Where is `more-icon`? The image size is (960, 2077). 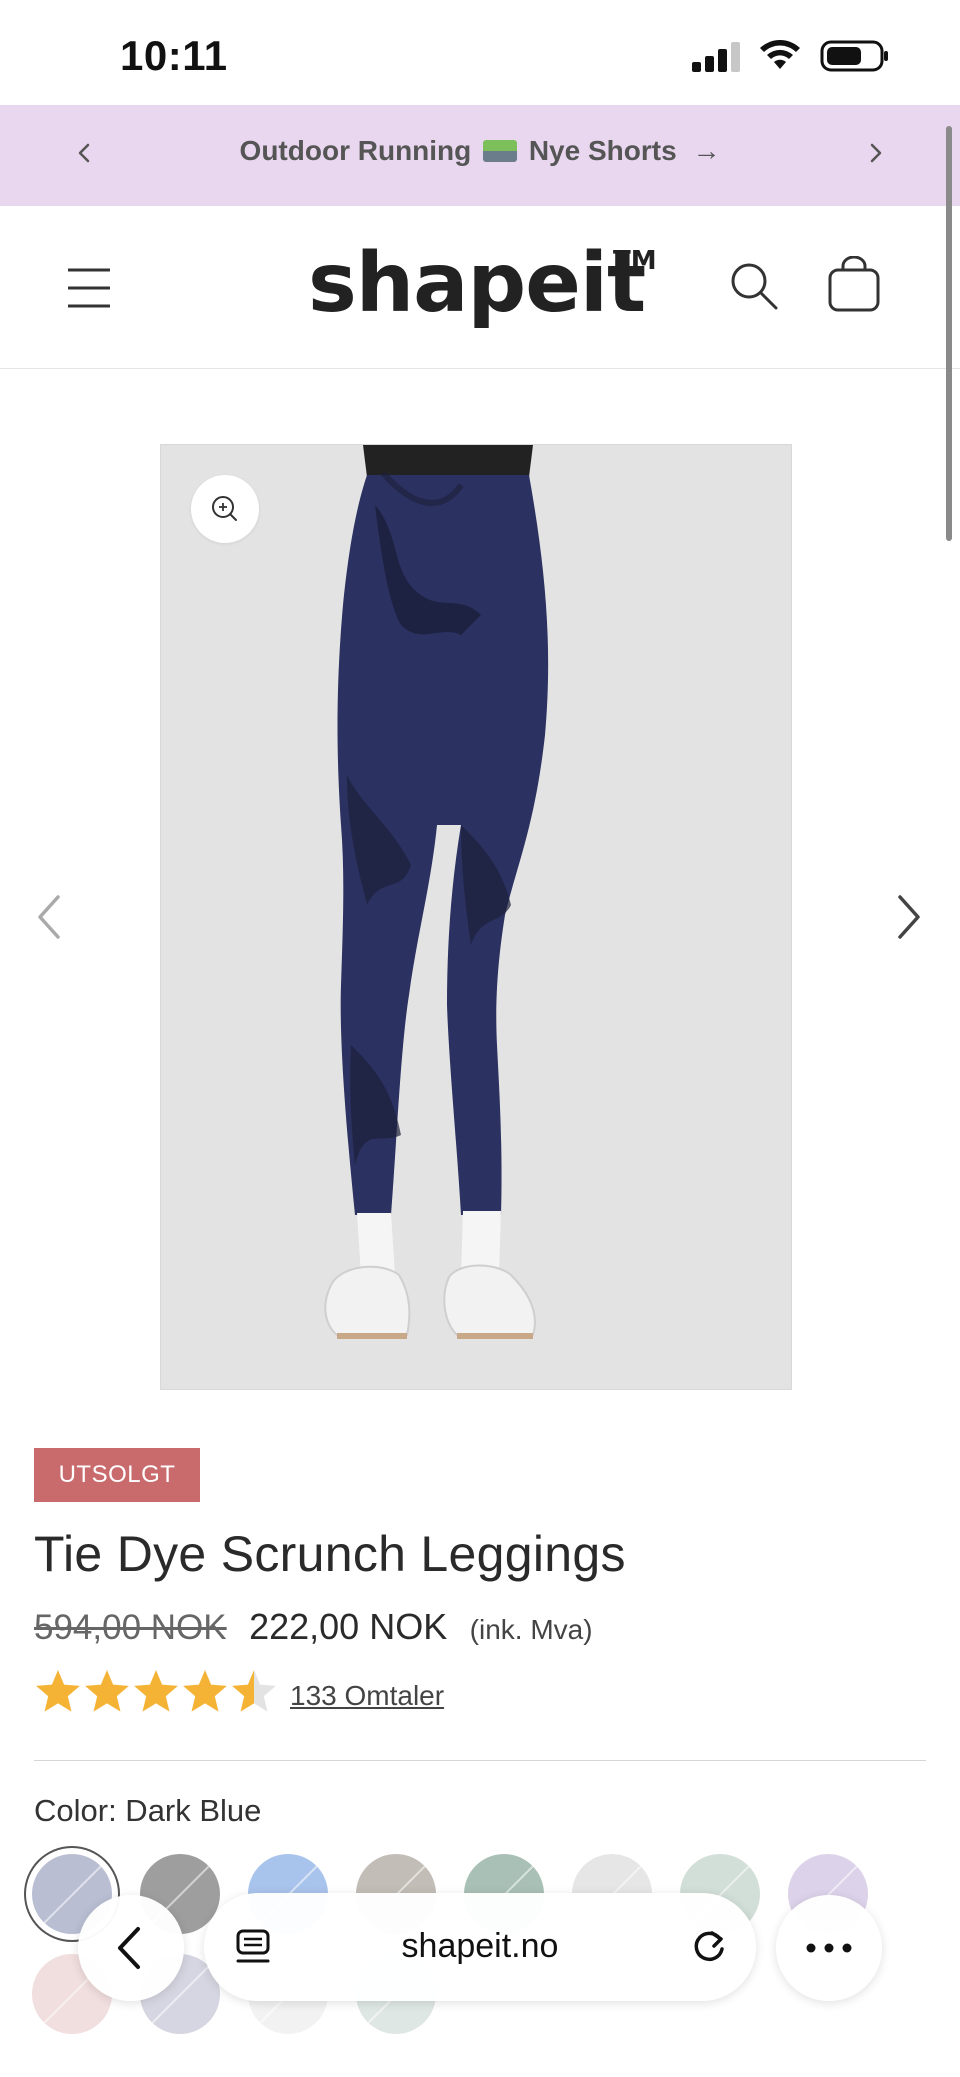 more-icon is located at coordinates (829, 1948).